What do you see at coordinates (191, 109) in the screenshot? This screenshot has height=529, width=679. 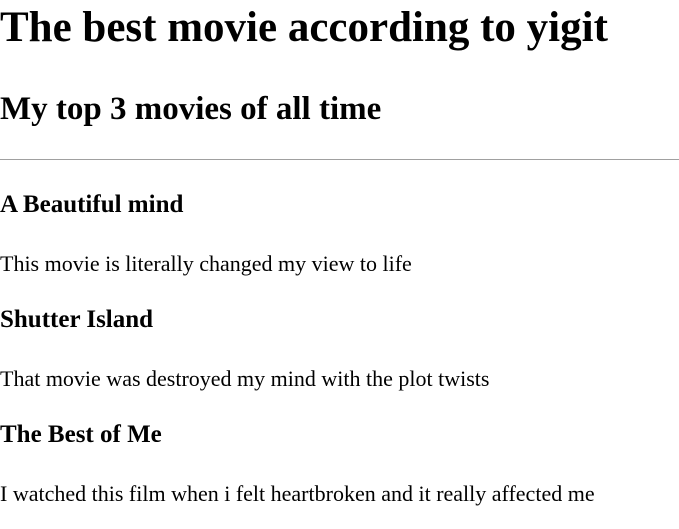 I see `page-subtitle: My top 3 movies of all time` at bounding box center [191, 109].